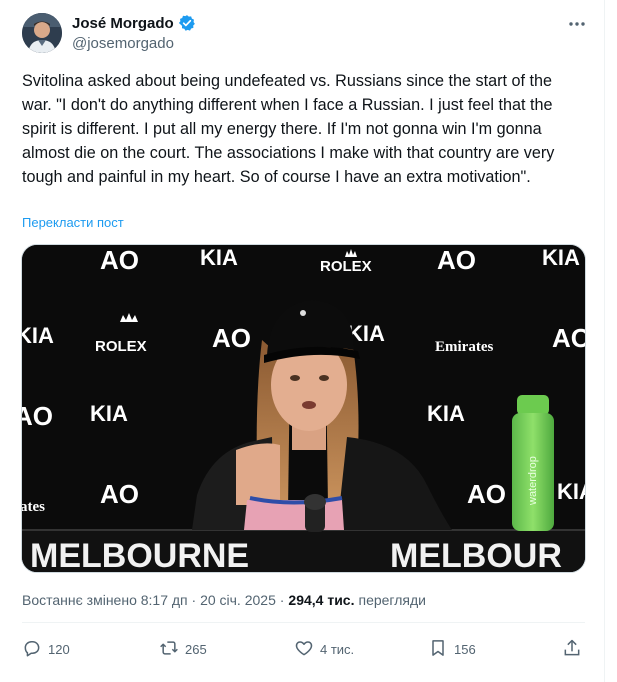 The width and height of the screenshot is (617, 682). I want to click on verified-badge-icon, so click(187, 23).